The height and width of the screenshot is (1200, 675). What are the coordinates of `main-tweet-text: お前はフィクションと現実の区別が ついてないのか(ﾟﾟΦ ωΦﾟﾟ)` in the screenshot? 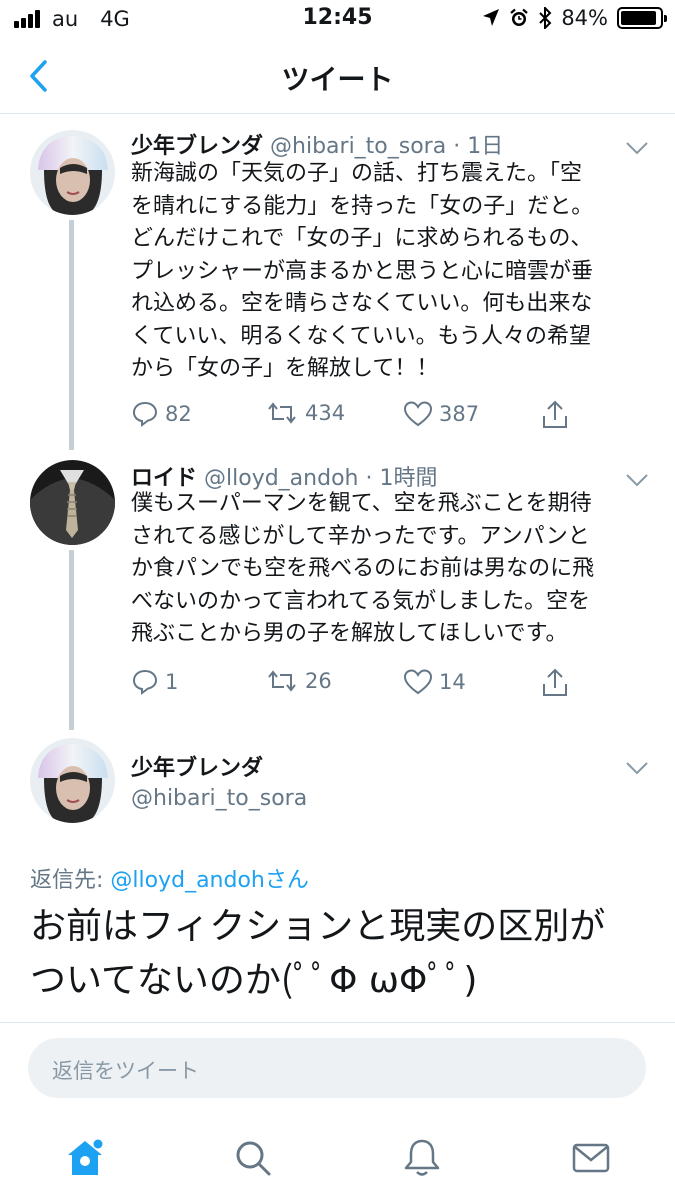 It's located at (340, 954).